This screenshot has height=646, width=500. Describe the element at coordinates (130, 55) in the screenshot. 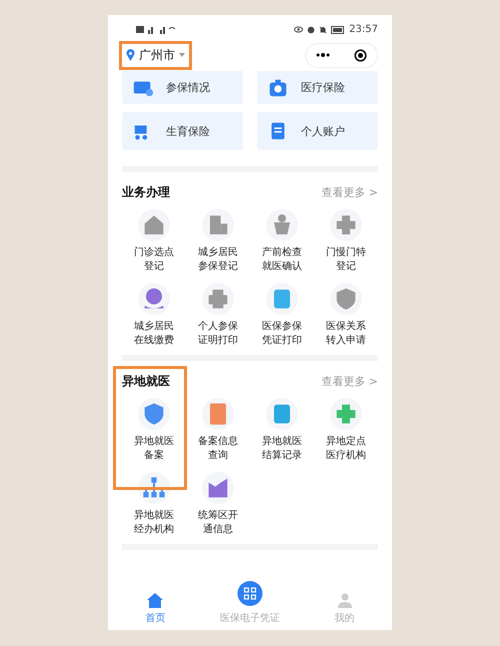

I see `location-pin-icon` at that location.